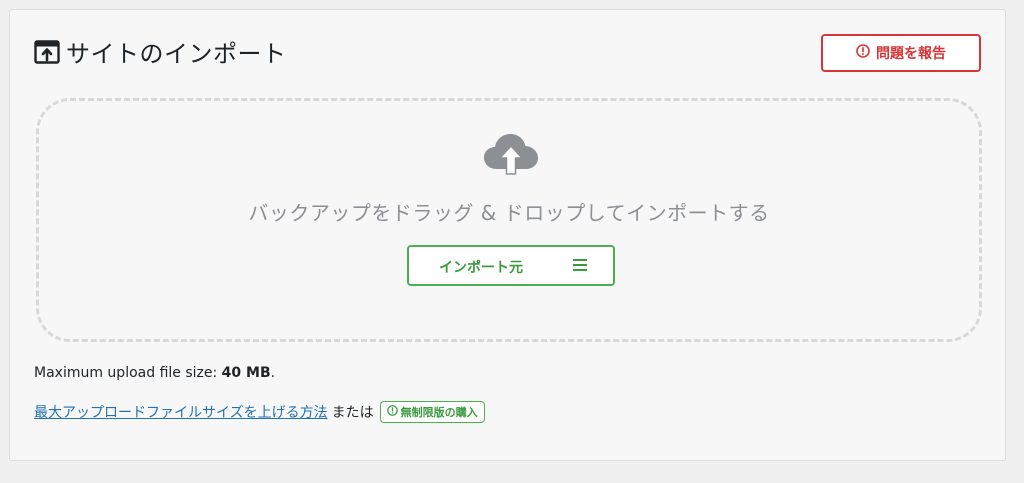  What do you see at coordinates (47, 51) in the screenshot?
I see `import-window-icon` at bounding box center [47, 51].